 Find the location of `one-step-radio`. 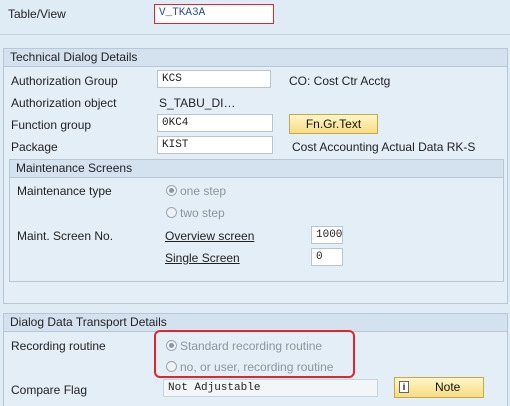

one-step-radio is located at coordinates (171, 190).